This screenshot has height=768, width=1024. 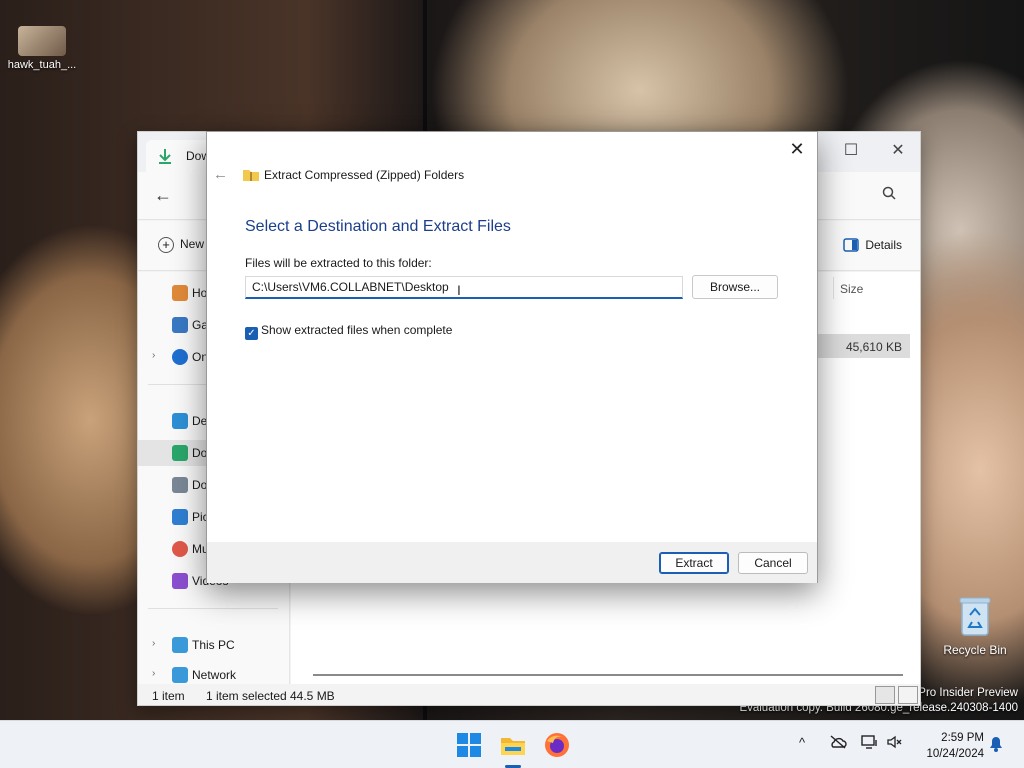 I want to click on show-files-checkbox-row: ✓ Show extracted files when complete, so click(x=348, y=331).